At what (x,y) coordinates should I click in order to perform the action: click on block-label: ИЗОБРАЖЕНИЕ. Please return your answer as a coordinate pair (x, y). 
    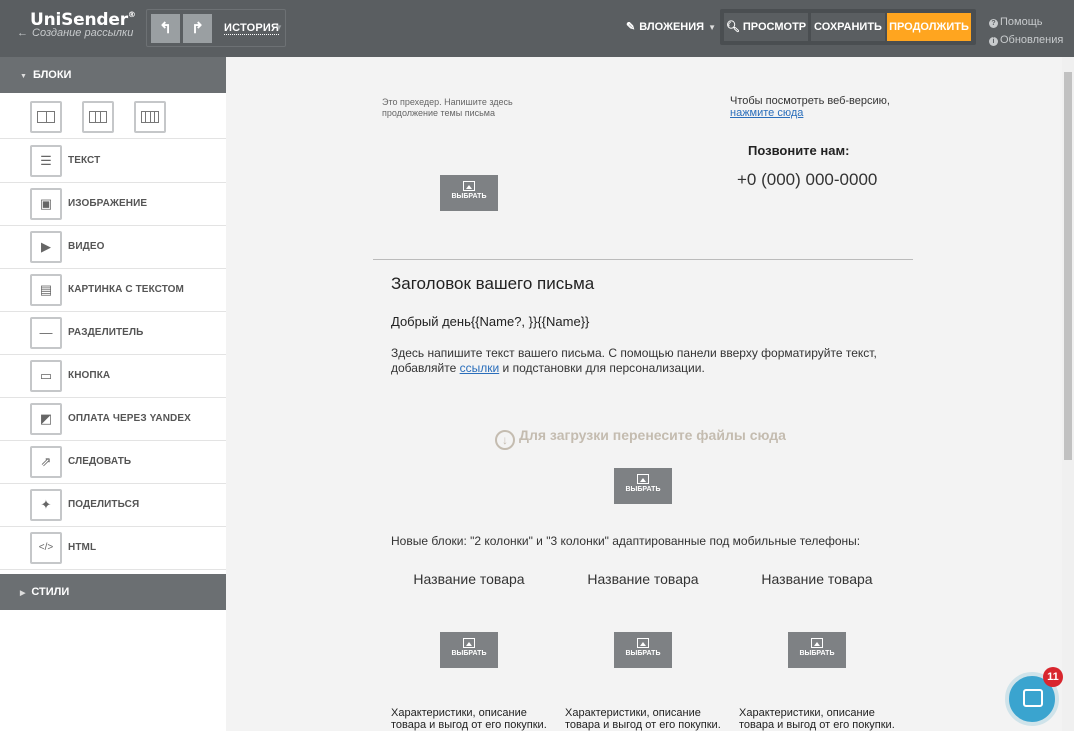
    Looking at the image, I should click on (108, 203).